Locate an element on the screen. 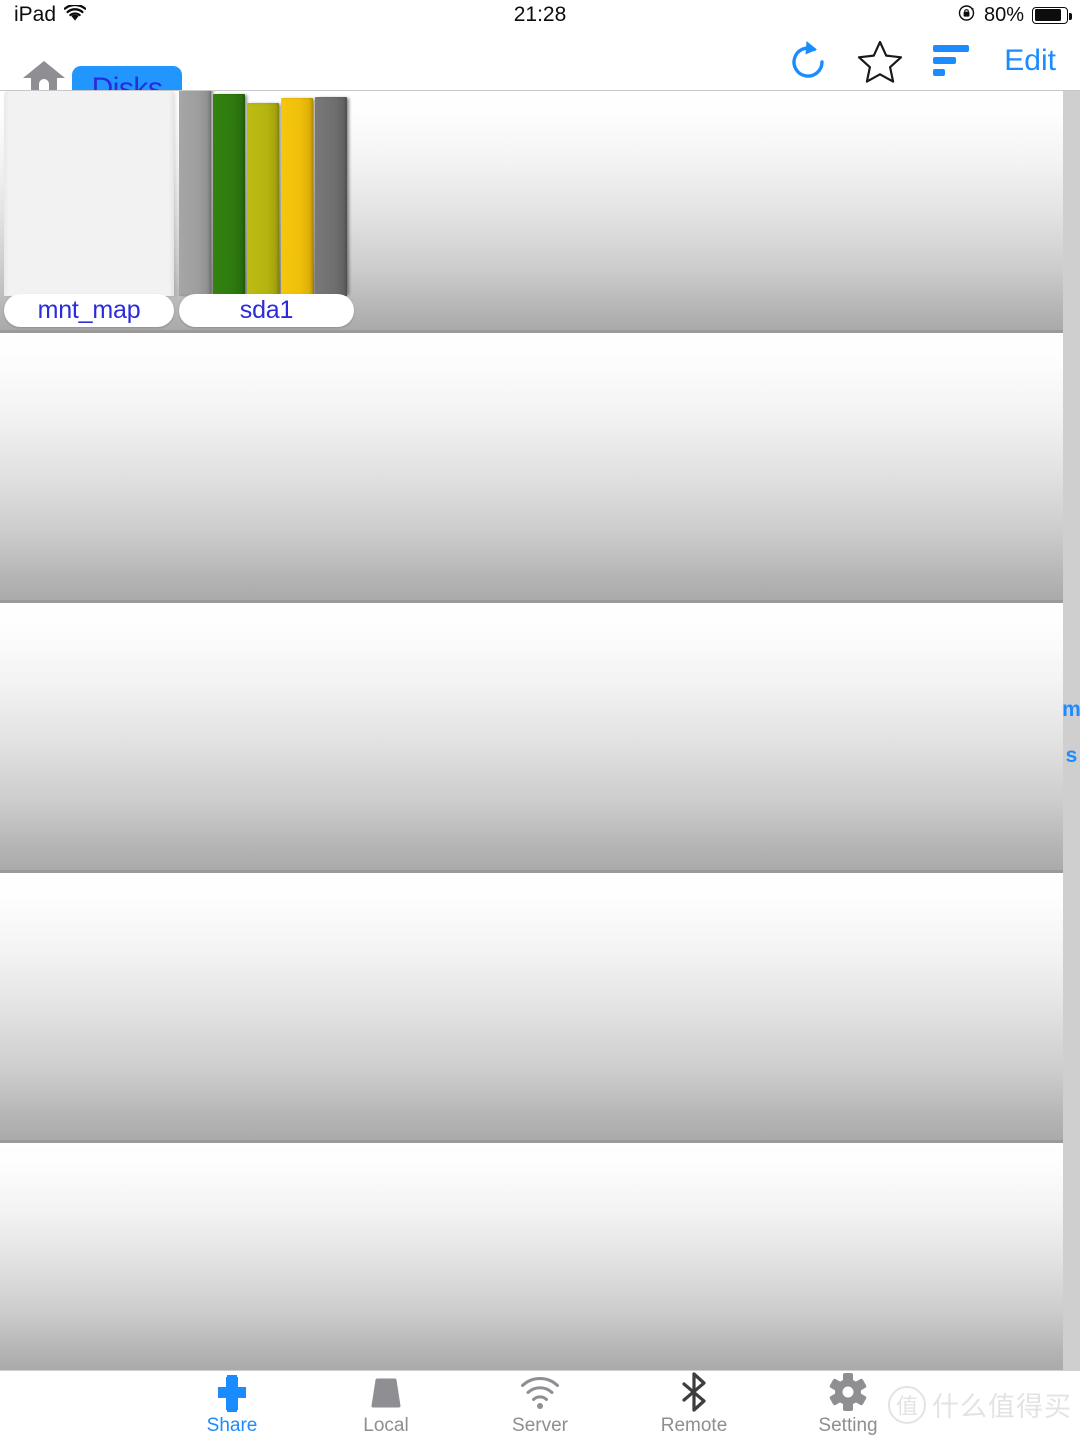  index-letter-s: s is located at coordinates (1072, 756).